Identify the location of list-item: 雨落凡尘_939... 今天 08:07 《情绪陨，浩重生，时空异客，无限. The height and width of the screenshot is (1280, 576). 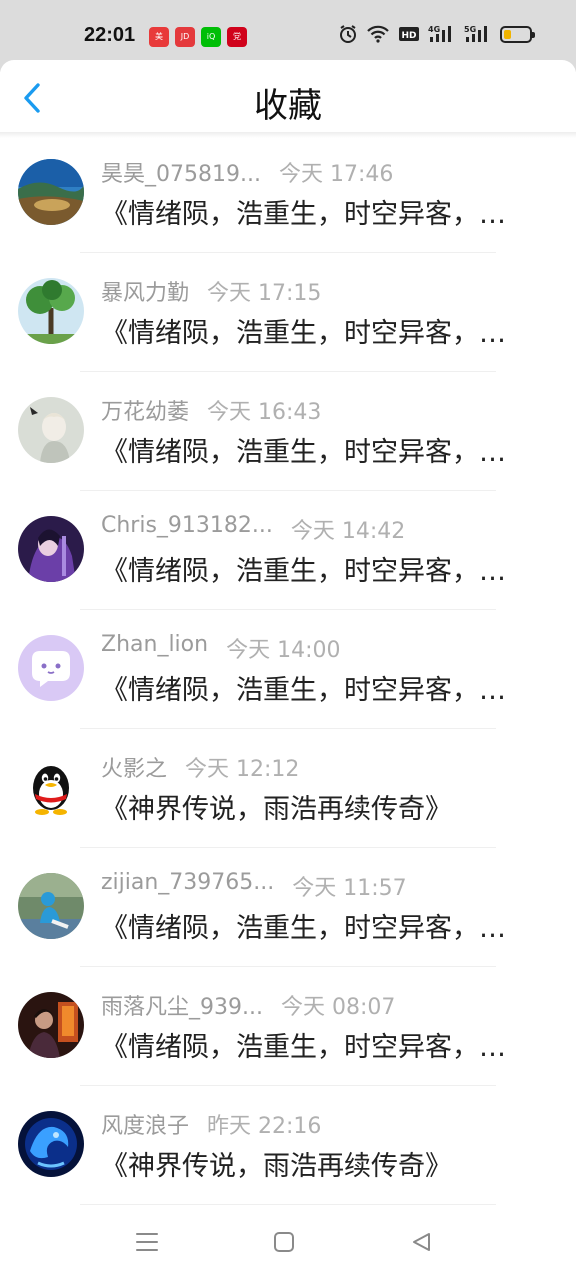
(288, 1026).